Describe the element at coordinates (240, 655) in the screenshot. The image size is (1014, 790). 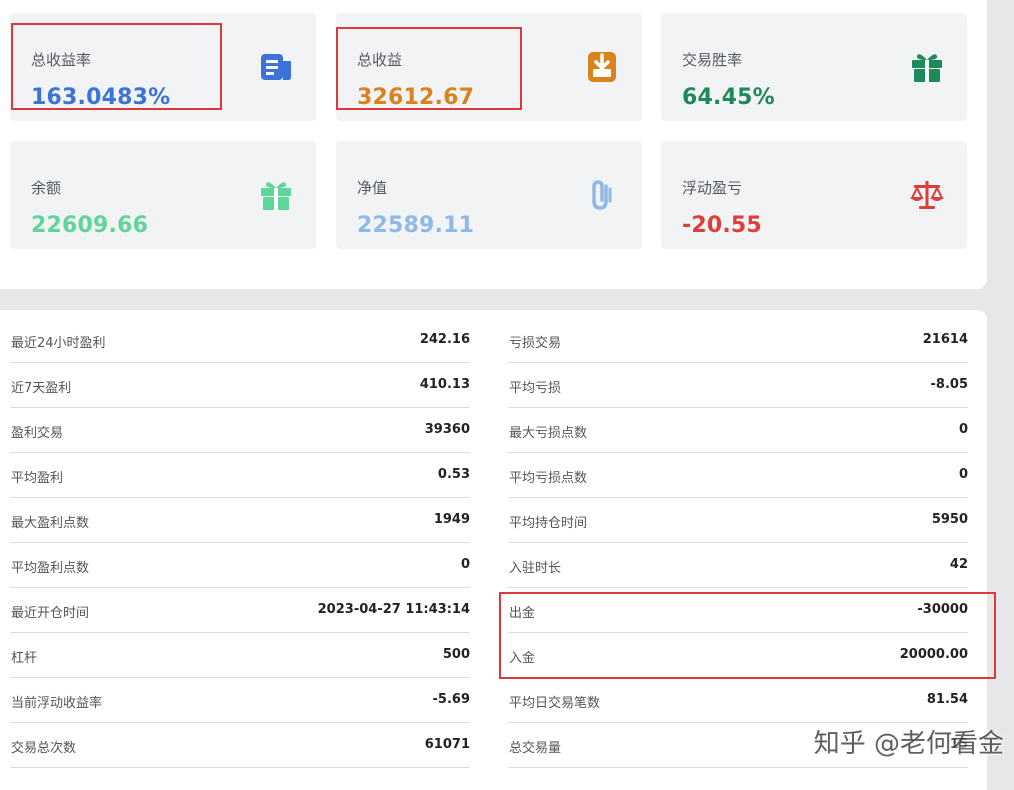
I see `stat-row: 杠杆 500` at that location.